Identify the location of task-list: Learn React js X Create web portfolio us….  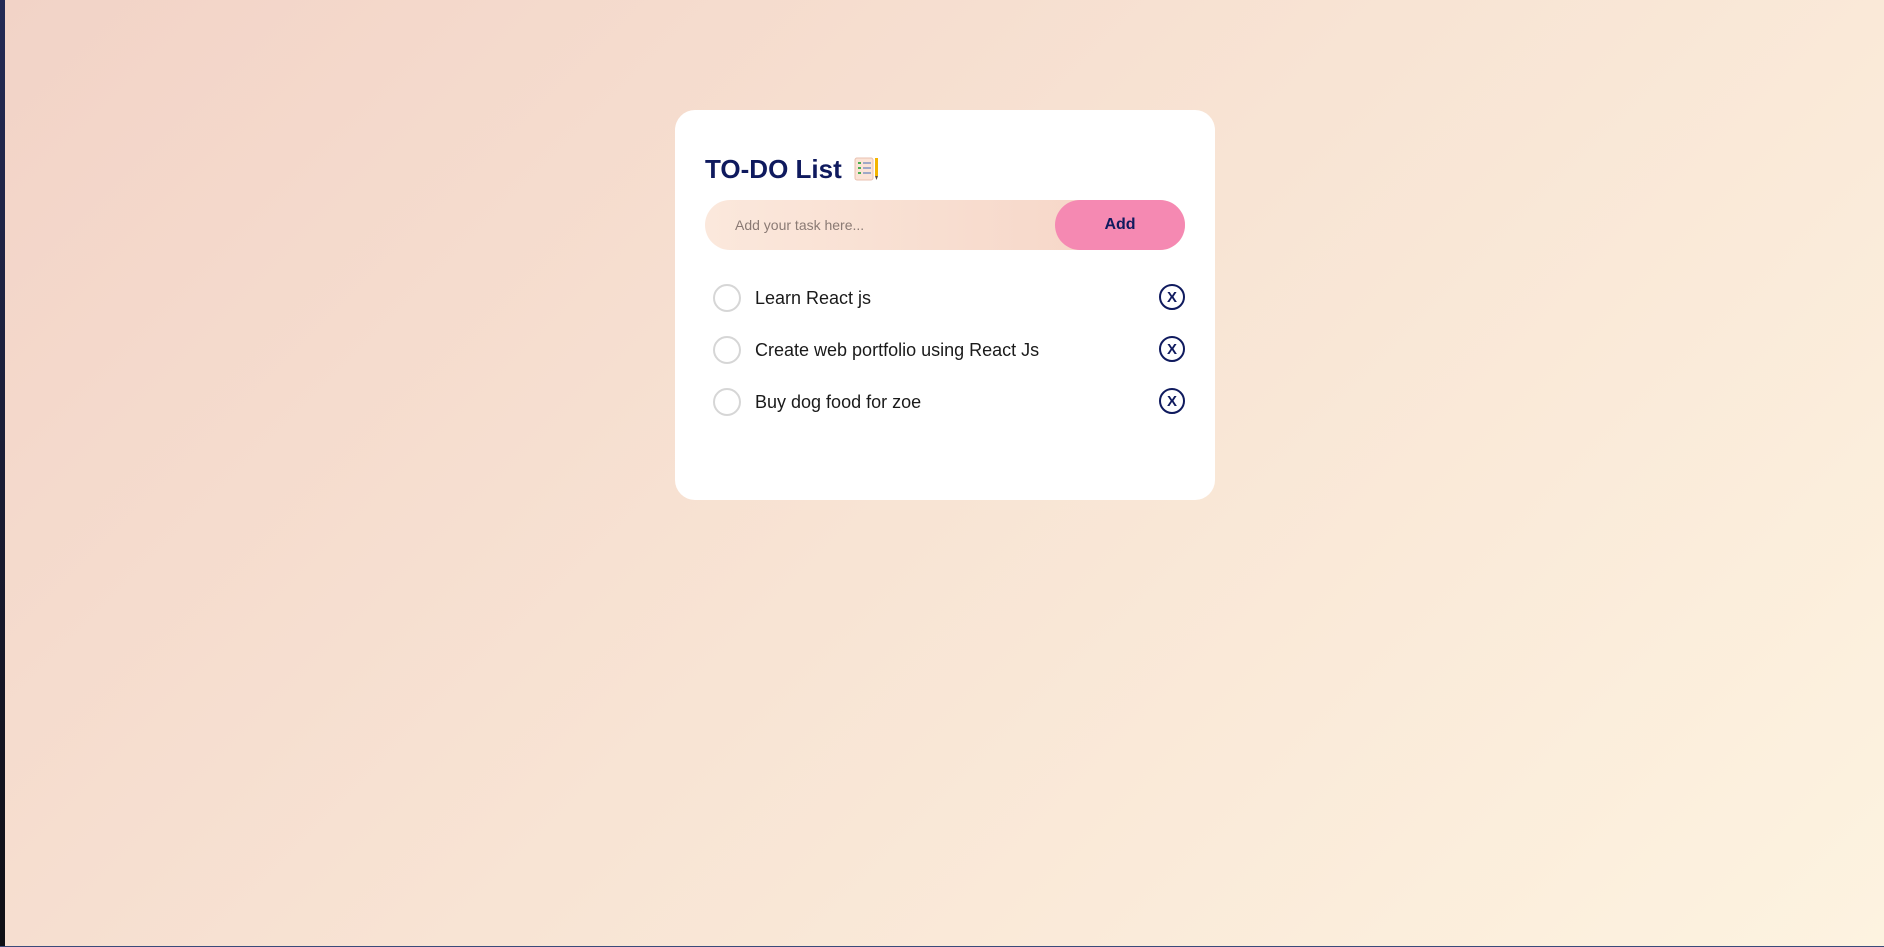
(945, 350).